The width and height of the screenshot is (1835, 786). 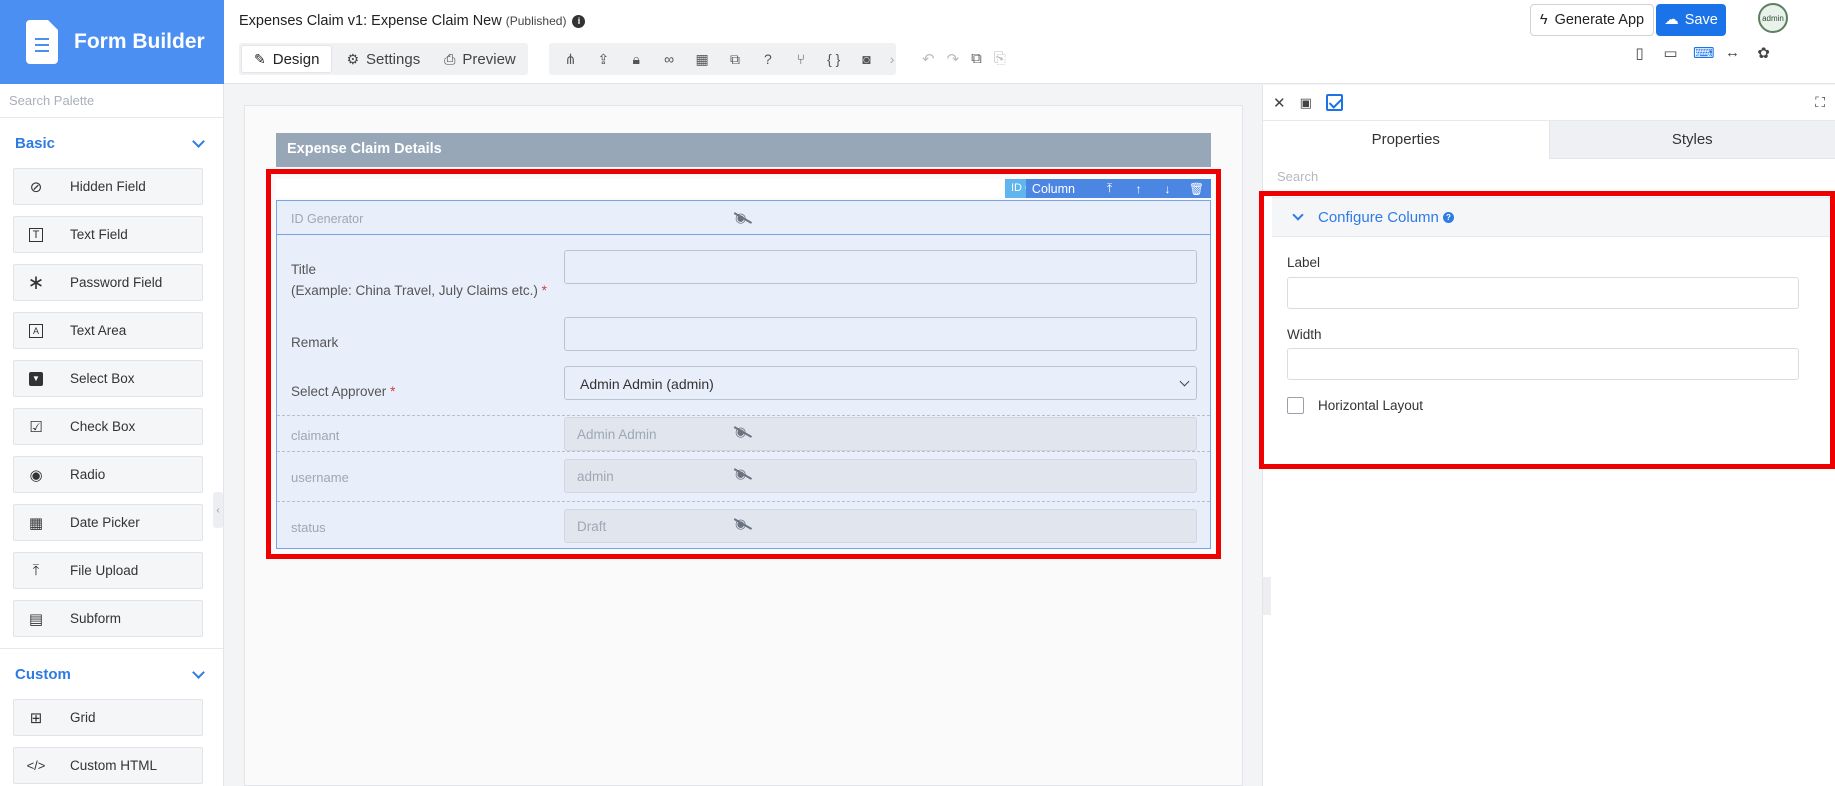 I want to click on palette-icon: ✿, so click(x=1763, y=53).